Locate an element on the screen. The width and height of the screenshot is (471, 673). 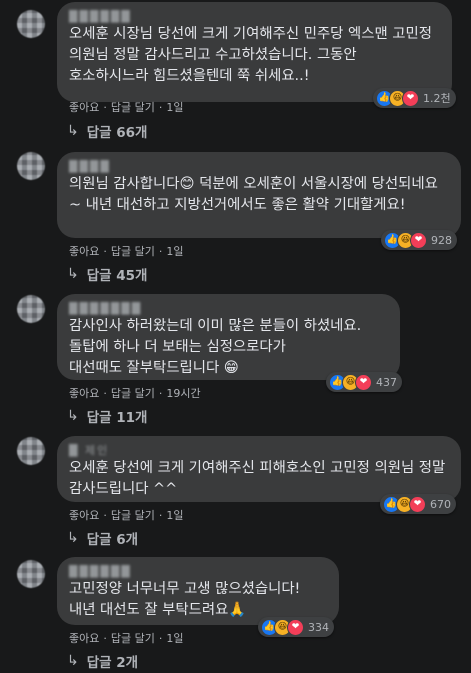
replies-count: 답글 66개 is located at coordinates (117, 131).